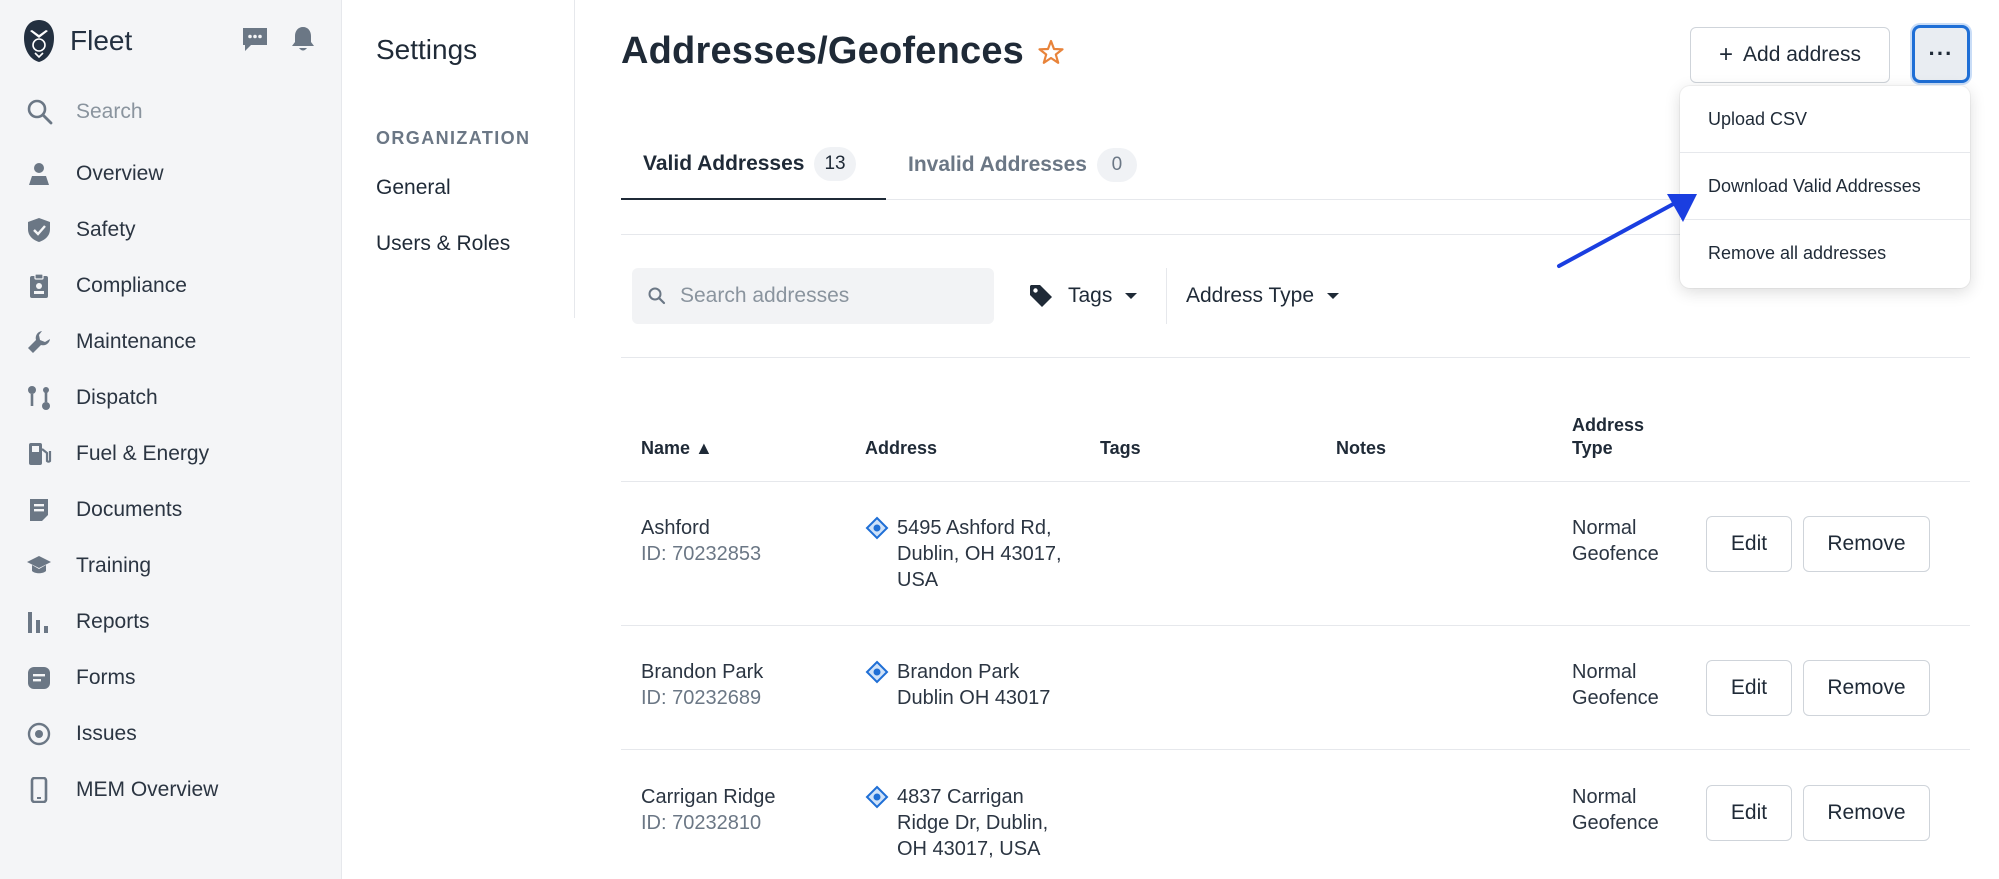 The width and height of the screenshot is (1999, 879). I want to click on star-icon, so click(1051, 52).